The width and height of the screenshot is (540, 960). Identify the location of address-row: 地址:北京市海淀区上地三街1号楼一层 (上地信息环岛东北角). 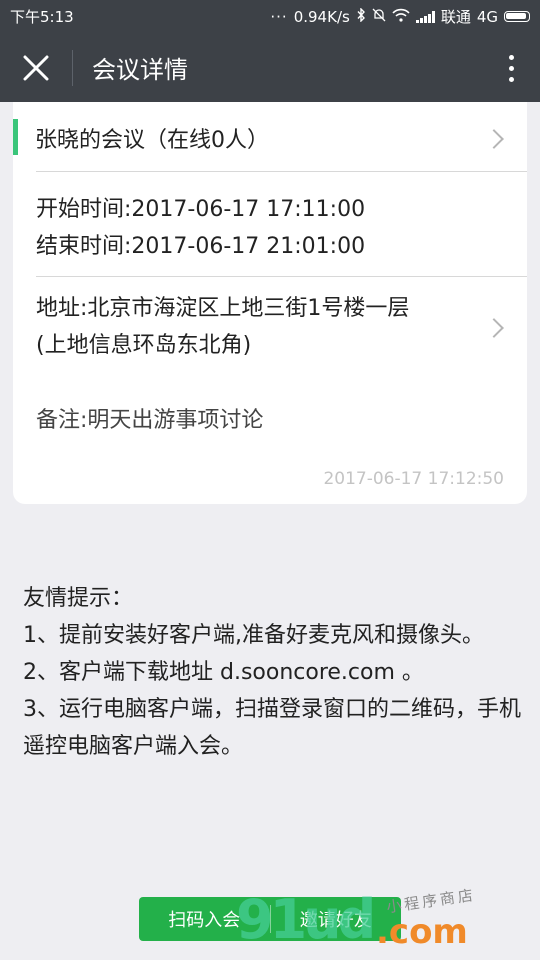
(256, 327).